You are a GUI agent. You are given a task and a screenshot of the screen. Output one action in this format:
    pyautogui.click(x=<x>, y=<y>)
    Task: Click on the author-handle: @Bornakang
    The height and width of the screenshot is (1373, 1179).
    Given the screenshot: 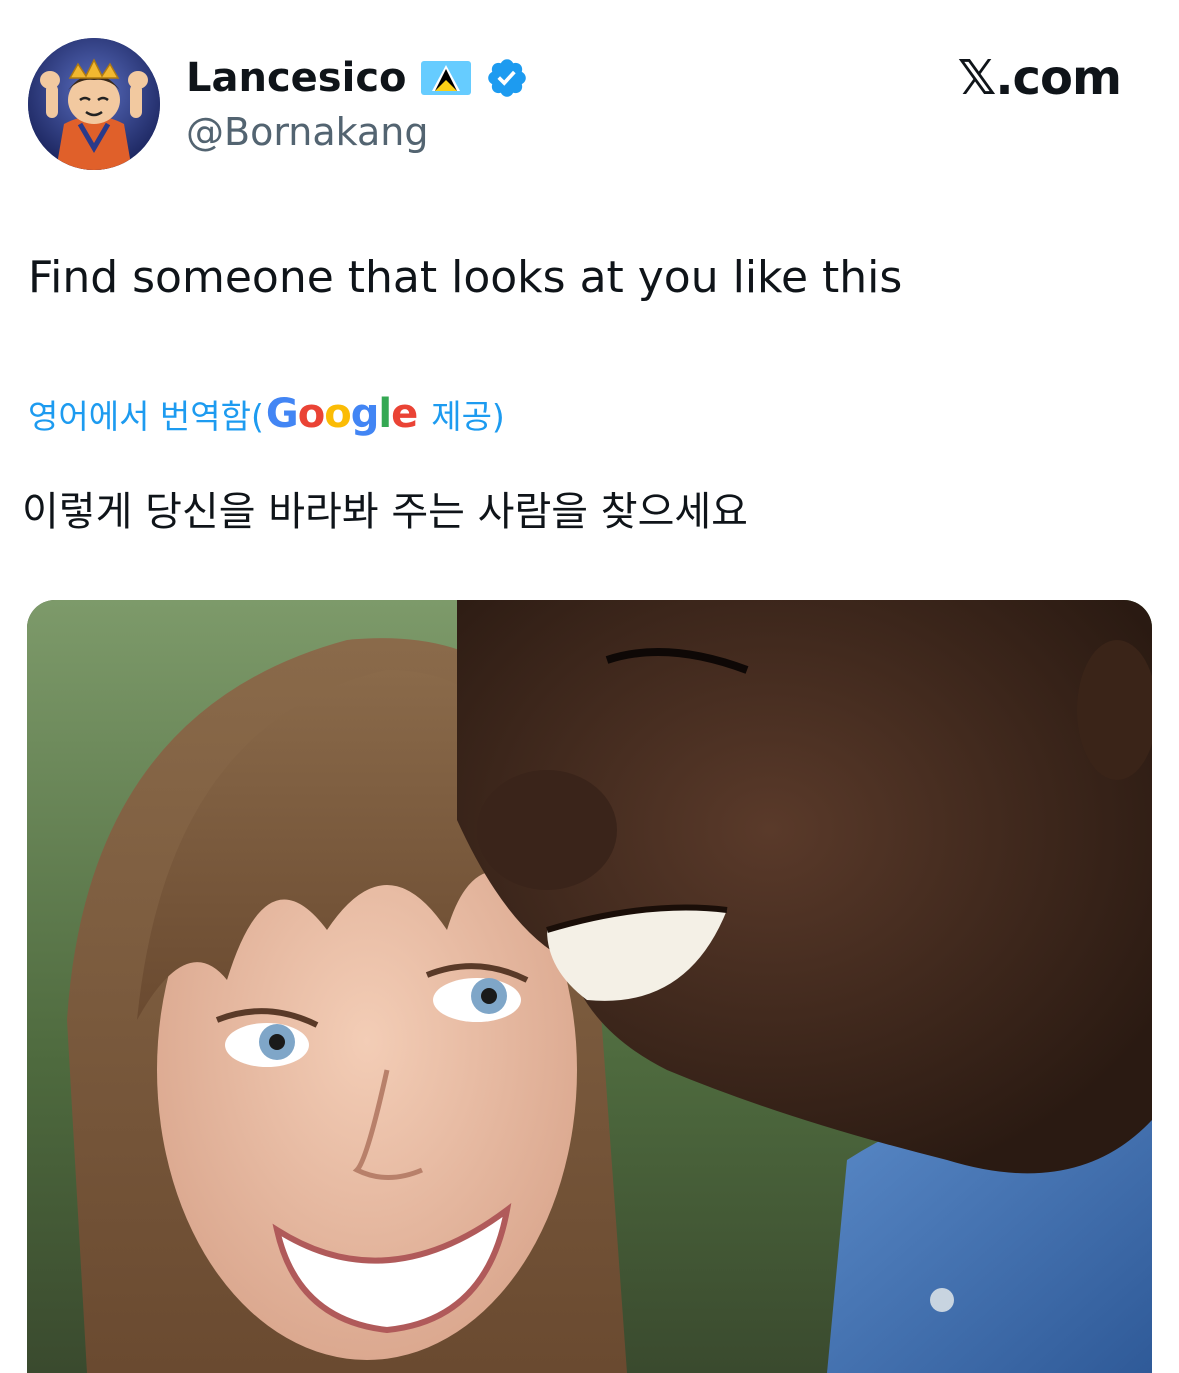 What is the action you would take?
    pyautogui.click(x=307, y=132)
    